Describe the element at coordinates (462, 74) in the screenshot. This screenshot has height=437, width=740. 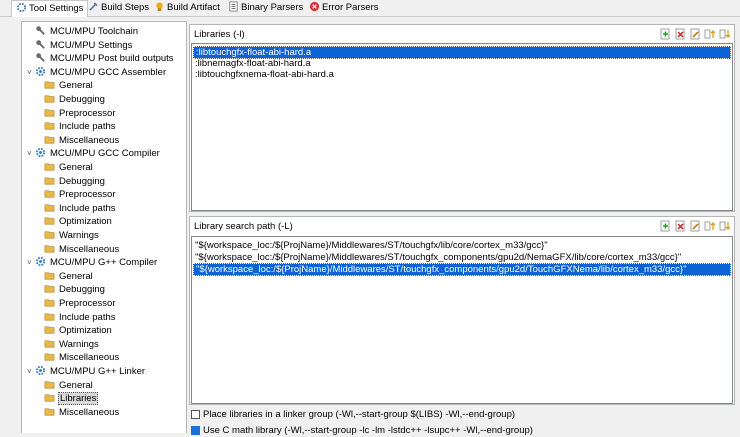
I see `list-item: :libtouchgfxnema-float-abi-hard.a` at that location.